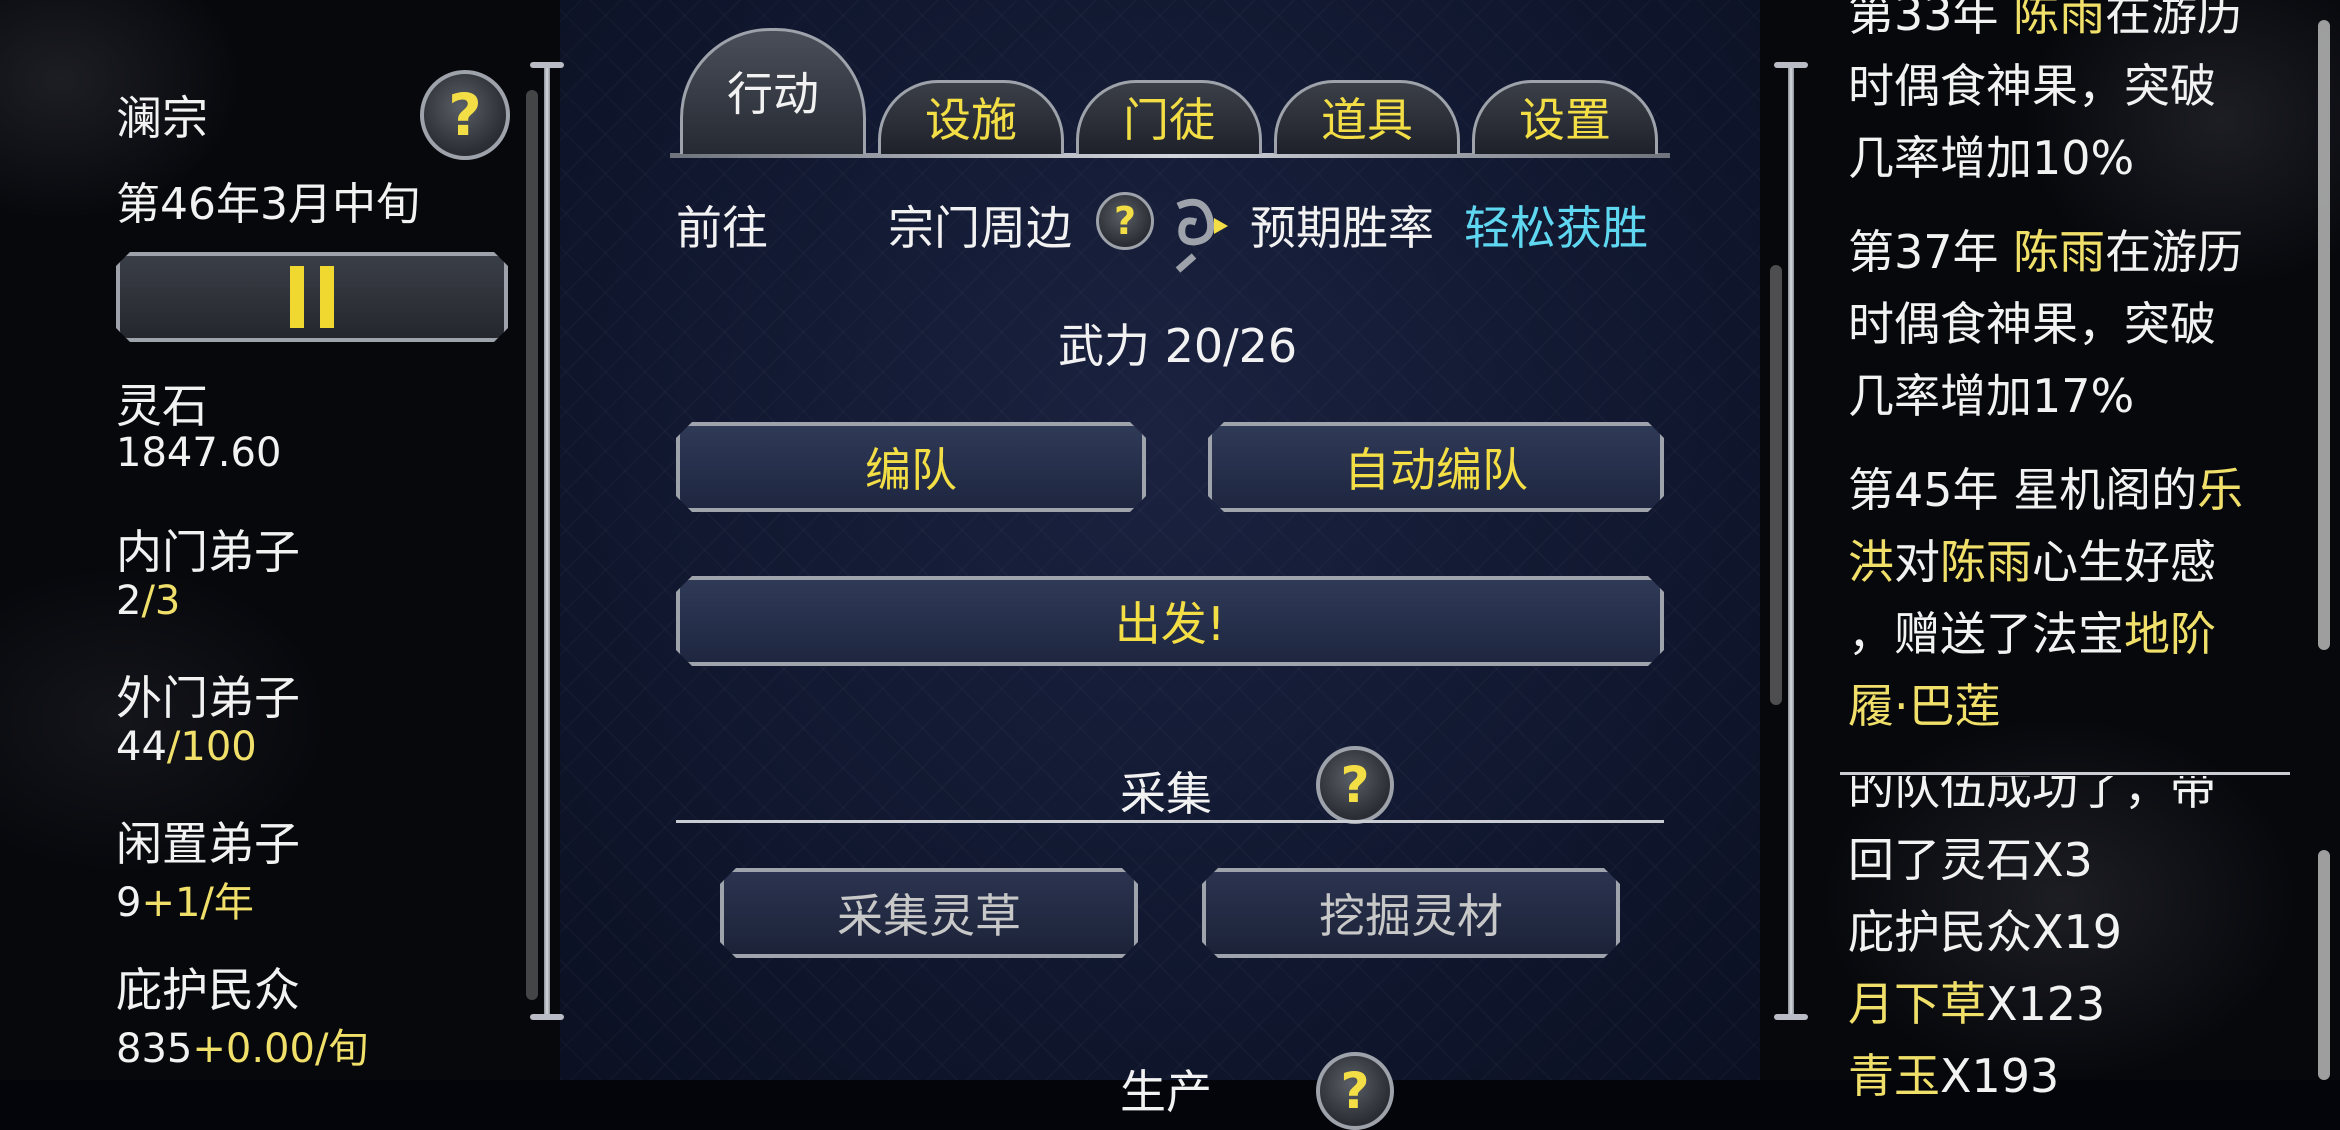 The width and height of the screenshot is (2340, 1130). What do you see at coordinates (2170, 634) in the screenshot?
I see `log-segment: 地阶` at bounding box center [2170, 634].